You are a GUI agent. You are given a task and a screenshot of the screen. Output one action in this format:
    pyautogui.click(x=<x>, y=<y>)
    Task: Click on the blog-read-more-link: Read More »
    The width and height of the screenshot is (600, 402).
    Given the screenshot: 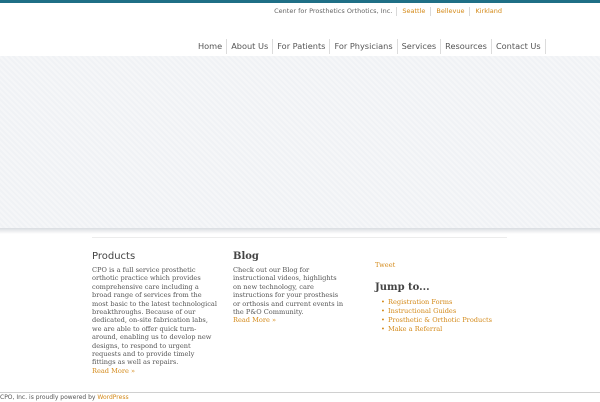 What is the action you would take?
    pyautogui.click(x=289, y=320)
    